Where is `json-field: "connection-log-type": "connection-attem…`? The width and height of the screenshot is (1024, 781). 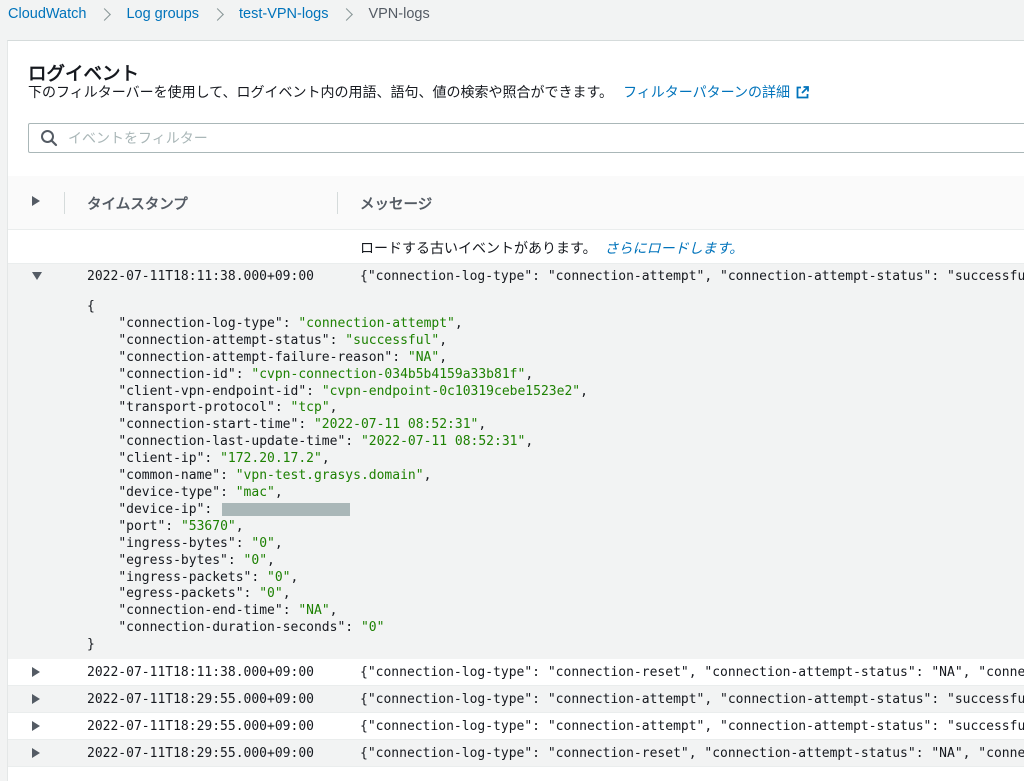 json-field: "connection-log-type": "connection-attem… is located at coordinates (290, 323).